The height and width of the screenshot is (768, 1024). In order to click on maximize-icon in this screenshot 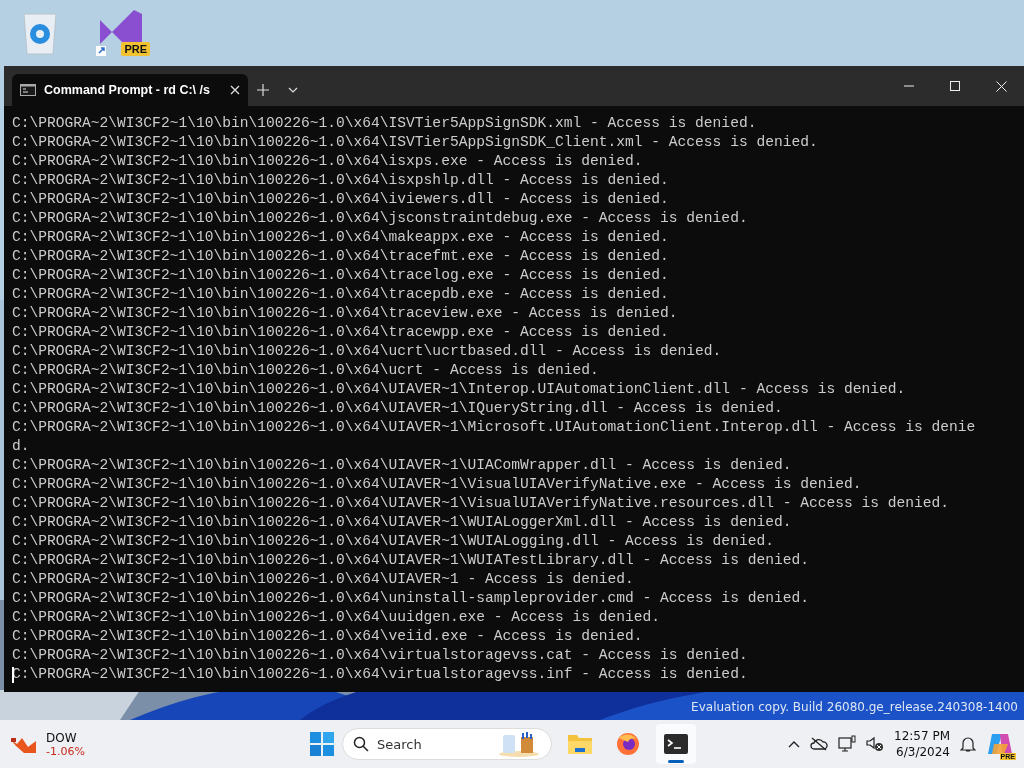, I will do `click(955, 86)`.